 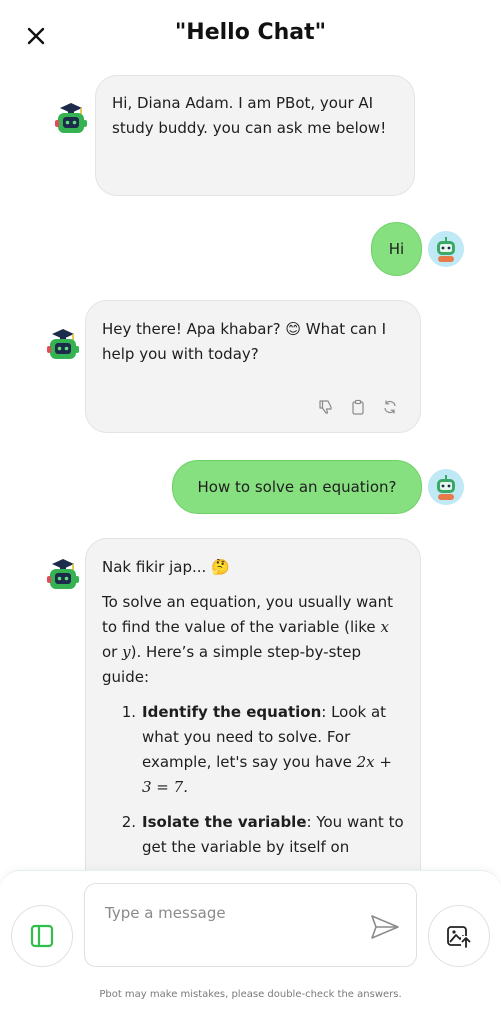 I want to click on step-title: Isolate the variable, so click(x=224, y=822).